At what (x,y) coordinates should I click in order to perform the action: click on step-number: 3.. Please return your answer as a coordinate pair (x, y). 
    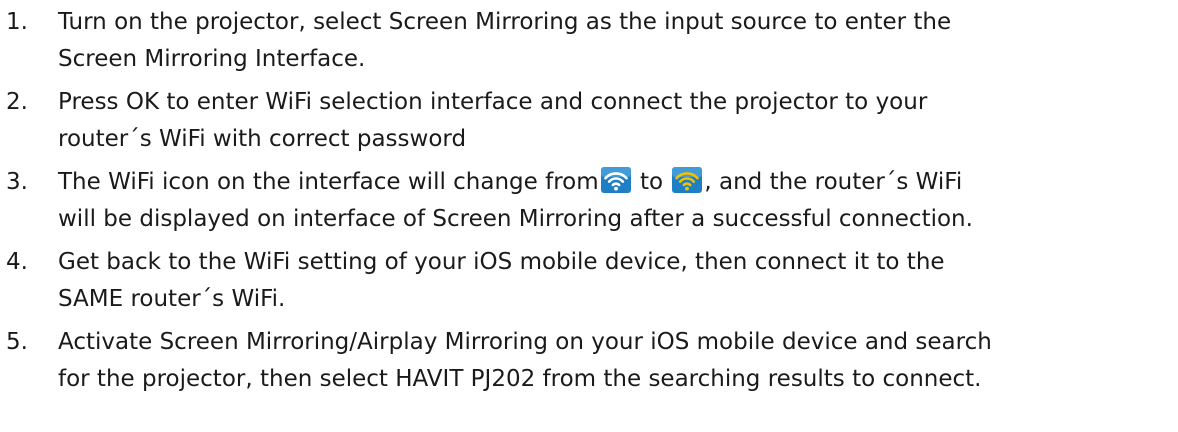
    Looking at the image, I should click on (17, 182).